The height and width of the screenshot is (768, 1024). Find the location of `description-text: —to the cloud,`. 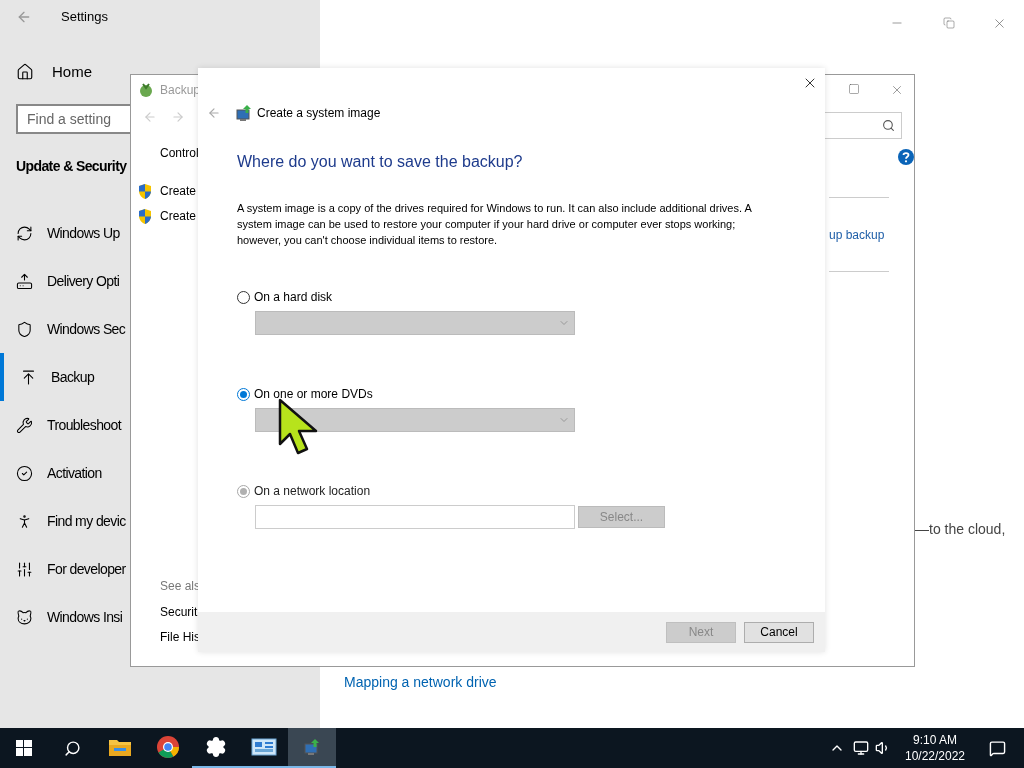

description-text: —to the cloud, is located at coordinates (960, 529).